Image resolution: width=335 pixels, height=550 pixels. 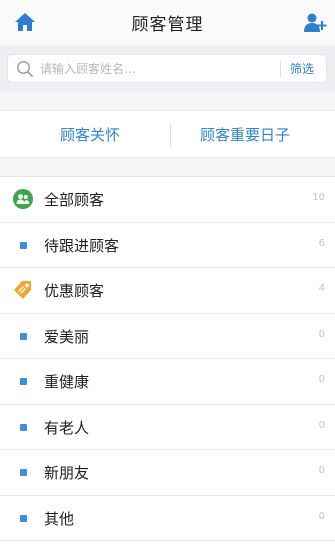 What do you see at coordinates (167, 473) in the screenshot?
I see `list-item-new-friends: 新朋友 0` at bounding box center [167, 473].